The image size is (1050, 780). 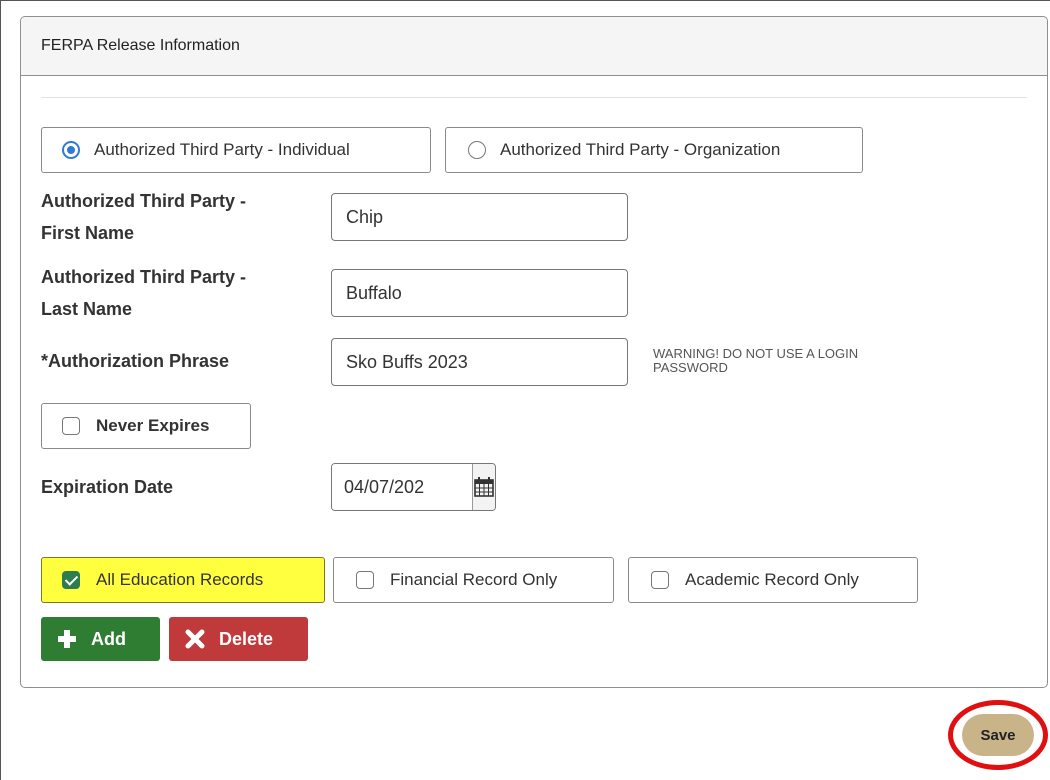 What do you see at coordinates (135, 361) in the screenshot?
I see `authorization-phrase-label: *Authorization Phrase` at bounding box center [135, 361].